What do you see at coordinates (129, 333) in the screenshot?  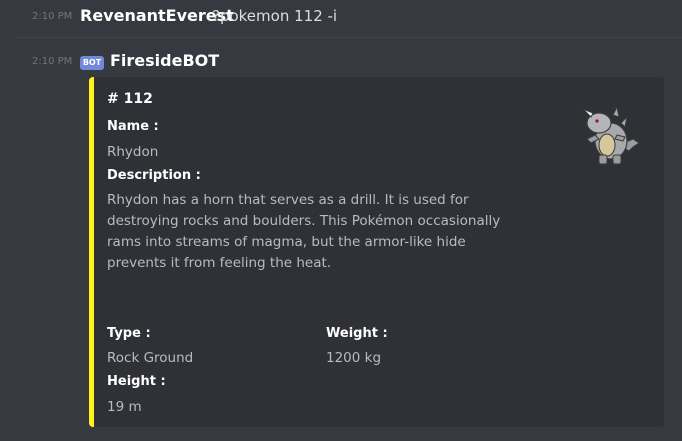 I see `field-type-label: Type :` at bounding box center [129, 333].